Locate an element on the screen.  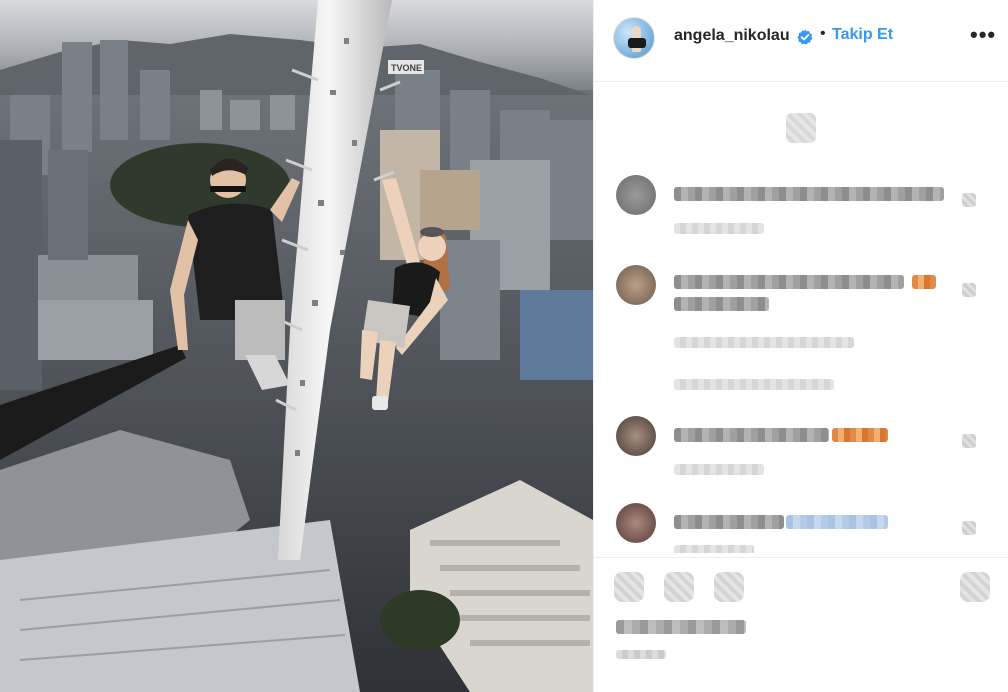
verified-badge-icon is located at coordinates (805, 37).